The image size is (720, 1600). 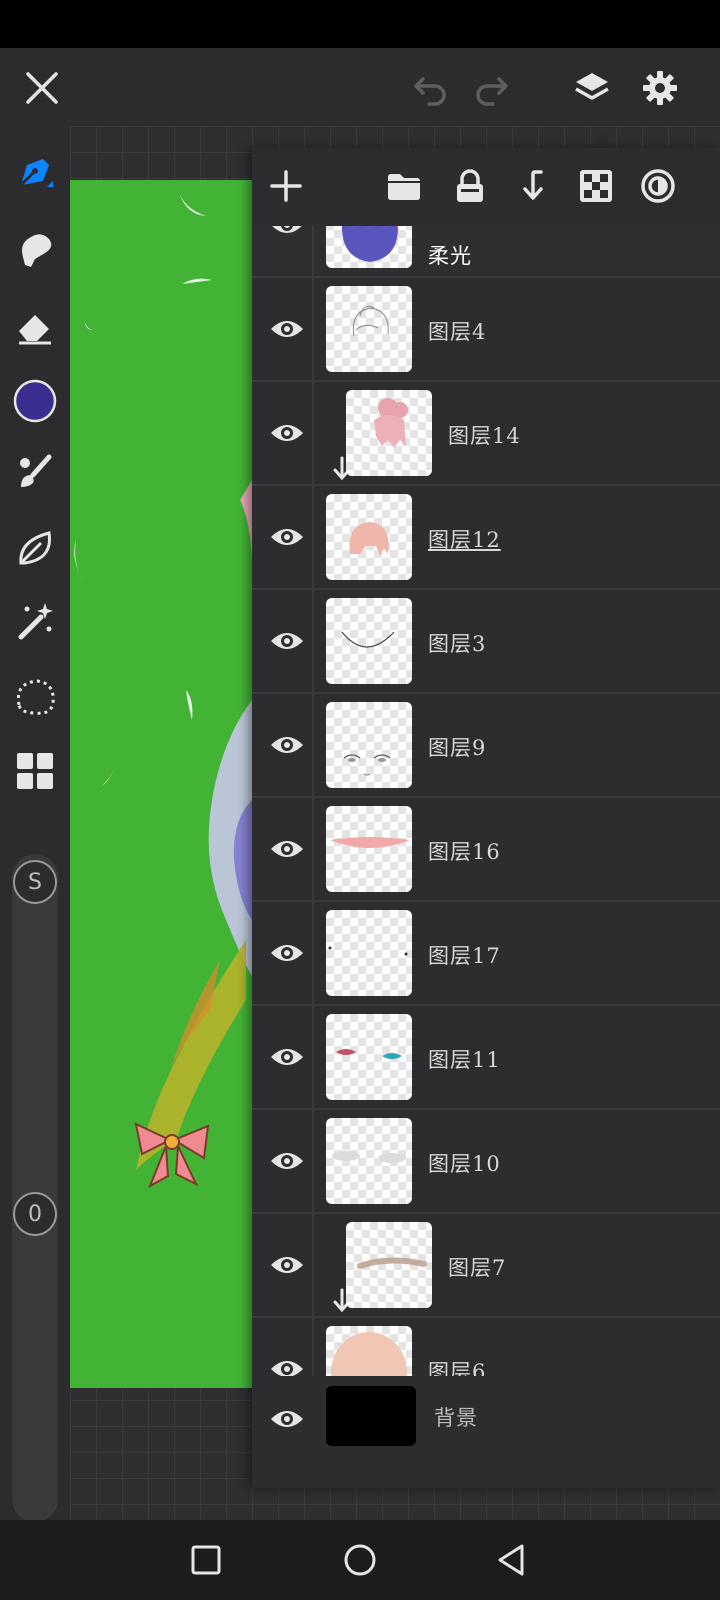 What do you see at coordinates (360, 24) in the screenshot?
I see `status-bar` at bounding box center [360, 24].